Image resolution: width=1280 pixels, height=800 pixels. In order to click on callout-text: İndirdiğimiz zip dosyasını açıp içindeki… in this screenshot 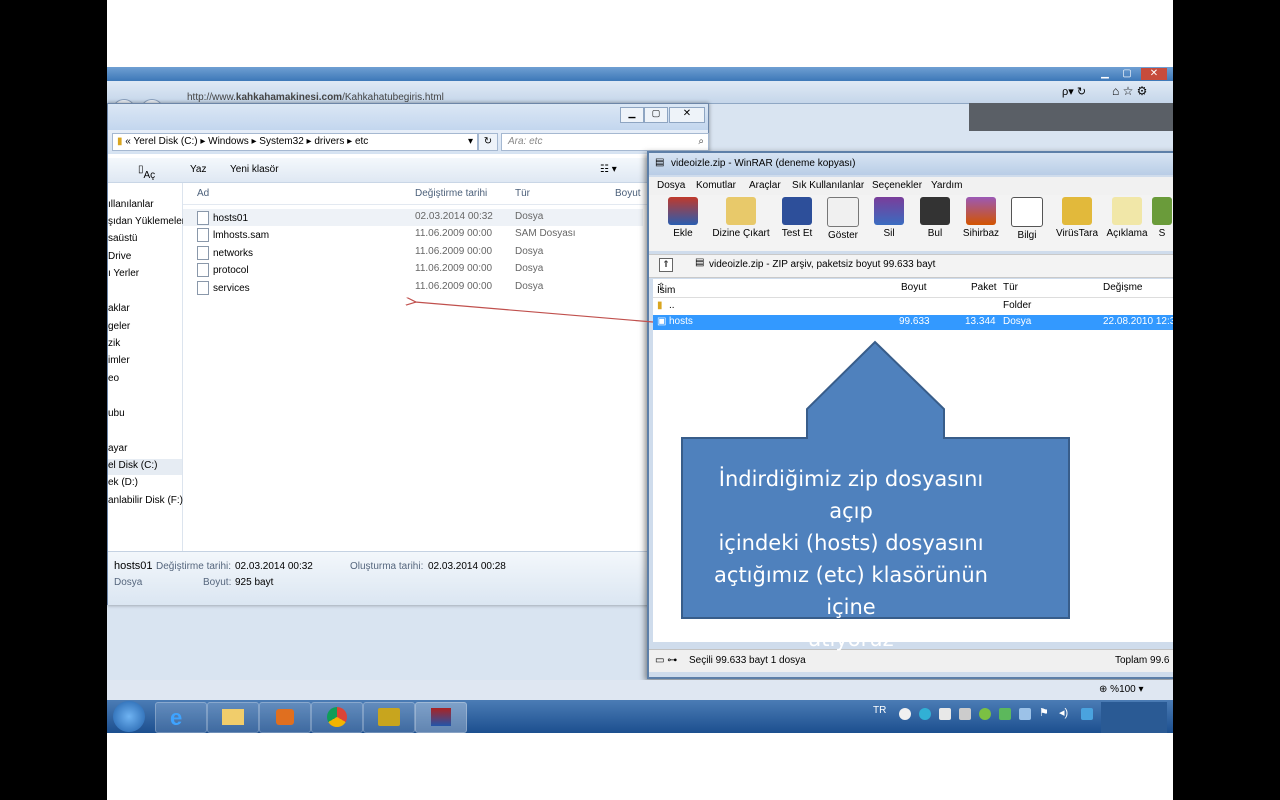, I will do `click(851, 557)`.